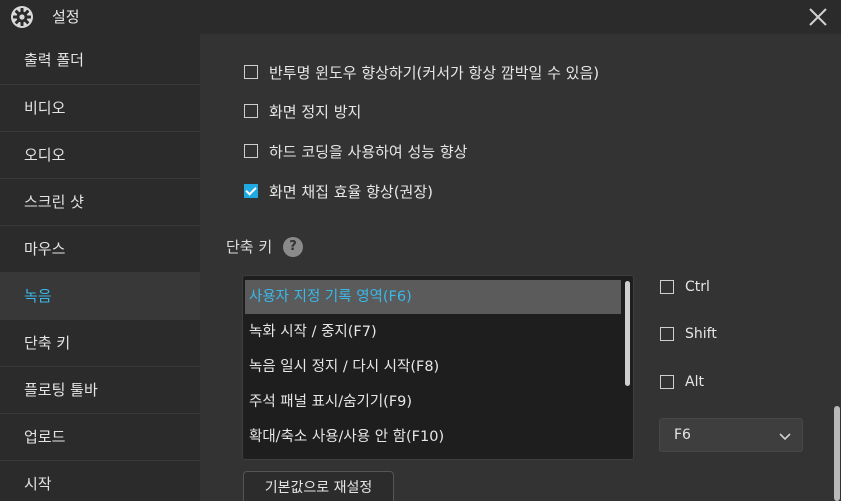 Image resolution: width=841 pixels, height=501 pixels. Describe the element at coordinates (100, 248) in the screenshot. I see `sidebar-item-mouse: 마우스` at that location.